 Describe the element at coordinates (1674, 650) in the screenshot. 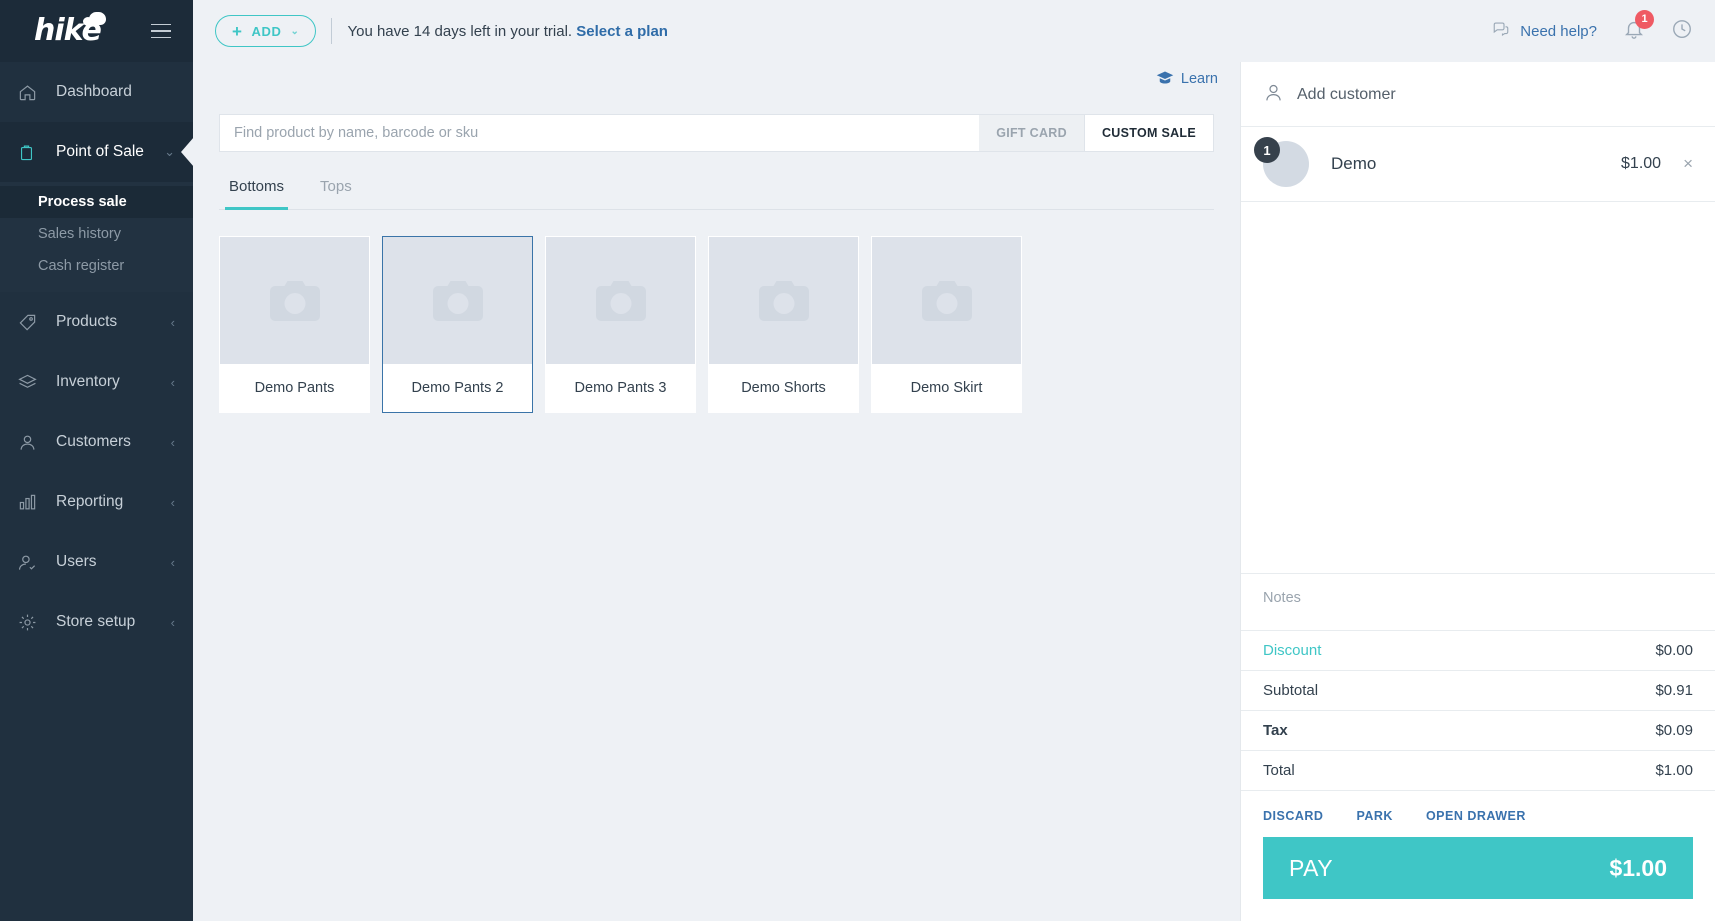

I see `totals-value: $0.00` at that location.